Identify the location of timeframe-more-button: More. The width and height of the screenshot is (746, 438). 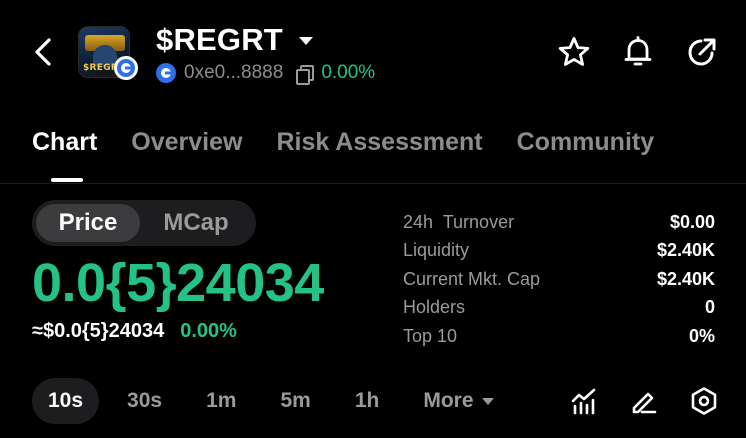
(458, 401).